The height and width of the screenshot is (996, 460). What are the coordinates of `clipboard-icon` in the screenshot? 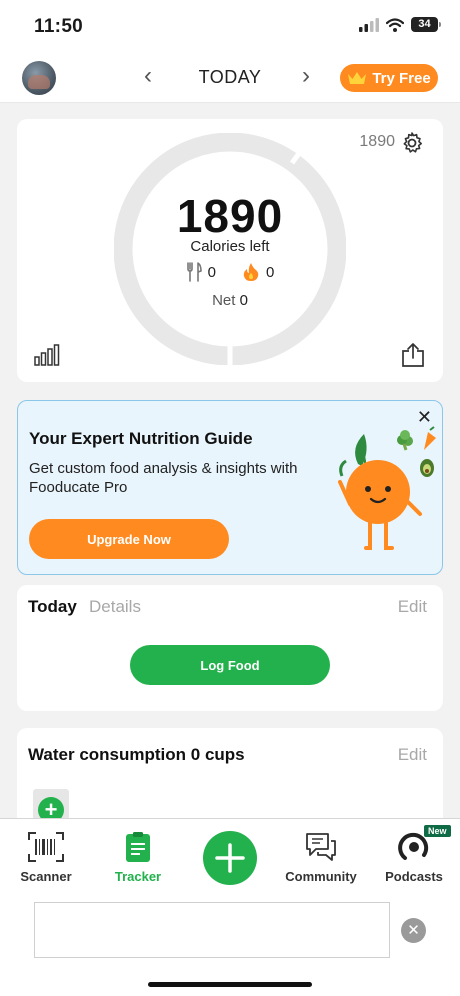 It's located at (138, 847).